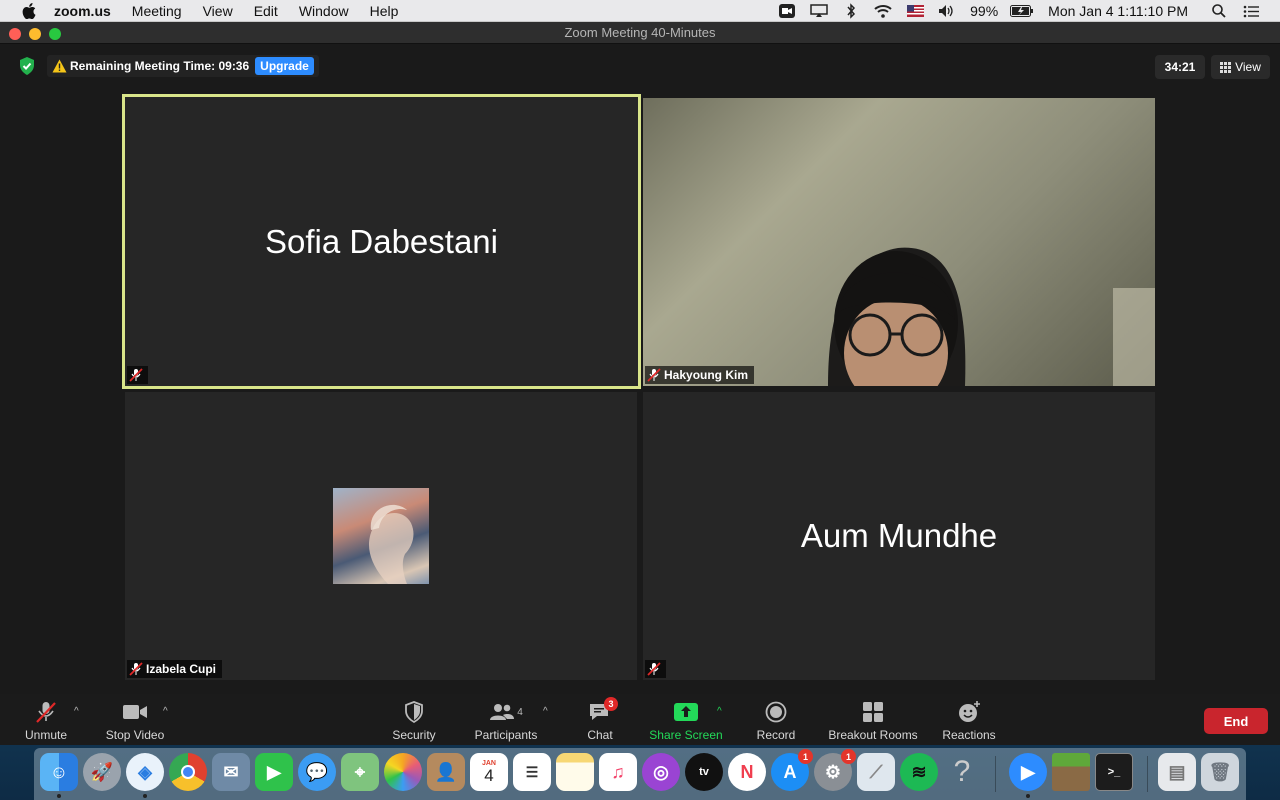 This screenshot has width=1280, height=800. I want to click on record-button: Record, so click(776, 721).